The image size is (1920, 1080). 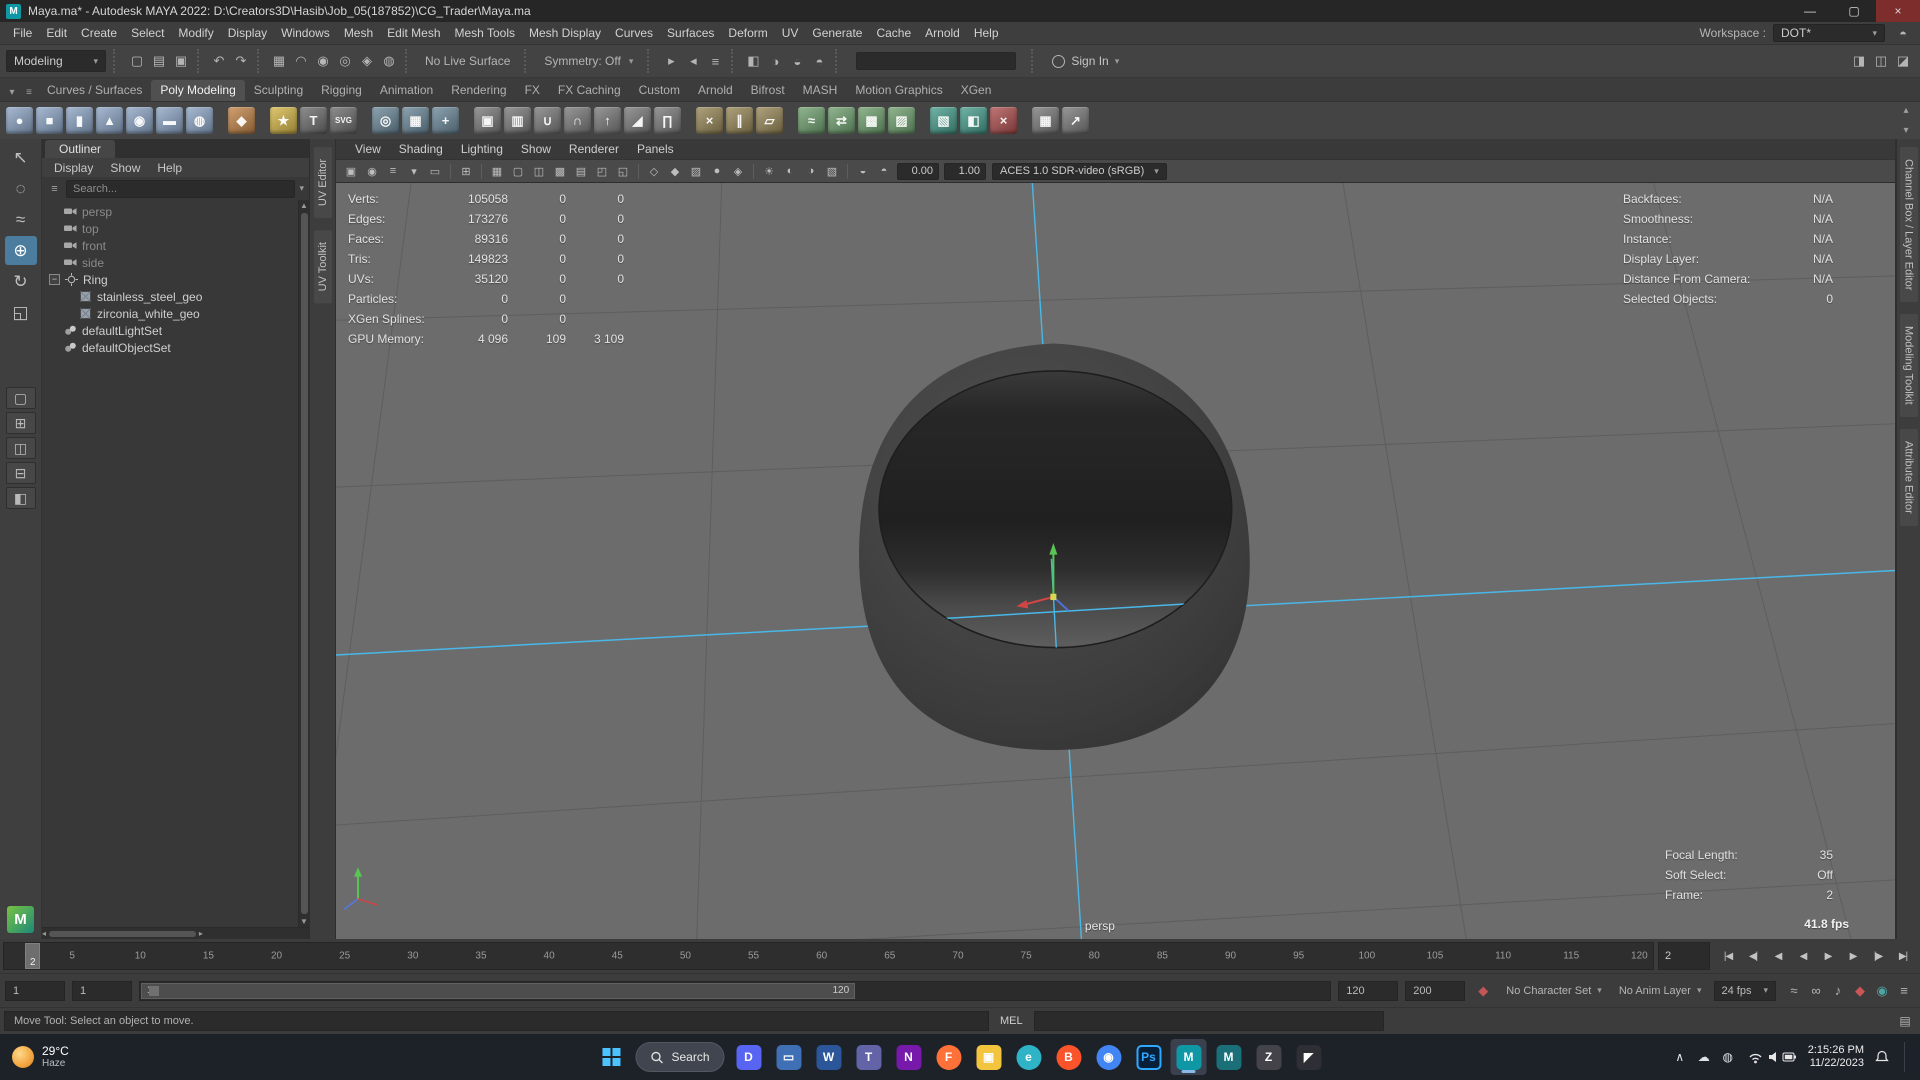 What do you see at coordinates (1772, 1057) in the screenshot?
I see `network-volume-battery-icons` at bounding box center [1772, 1057].